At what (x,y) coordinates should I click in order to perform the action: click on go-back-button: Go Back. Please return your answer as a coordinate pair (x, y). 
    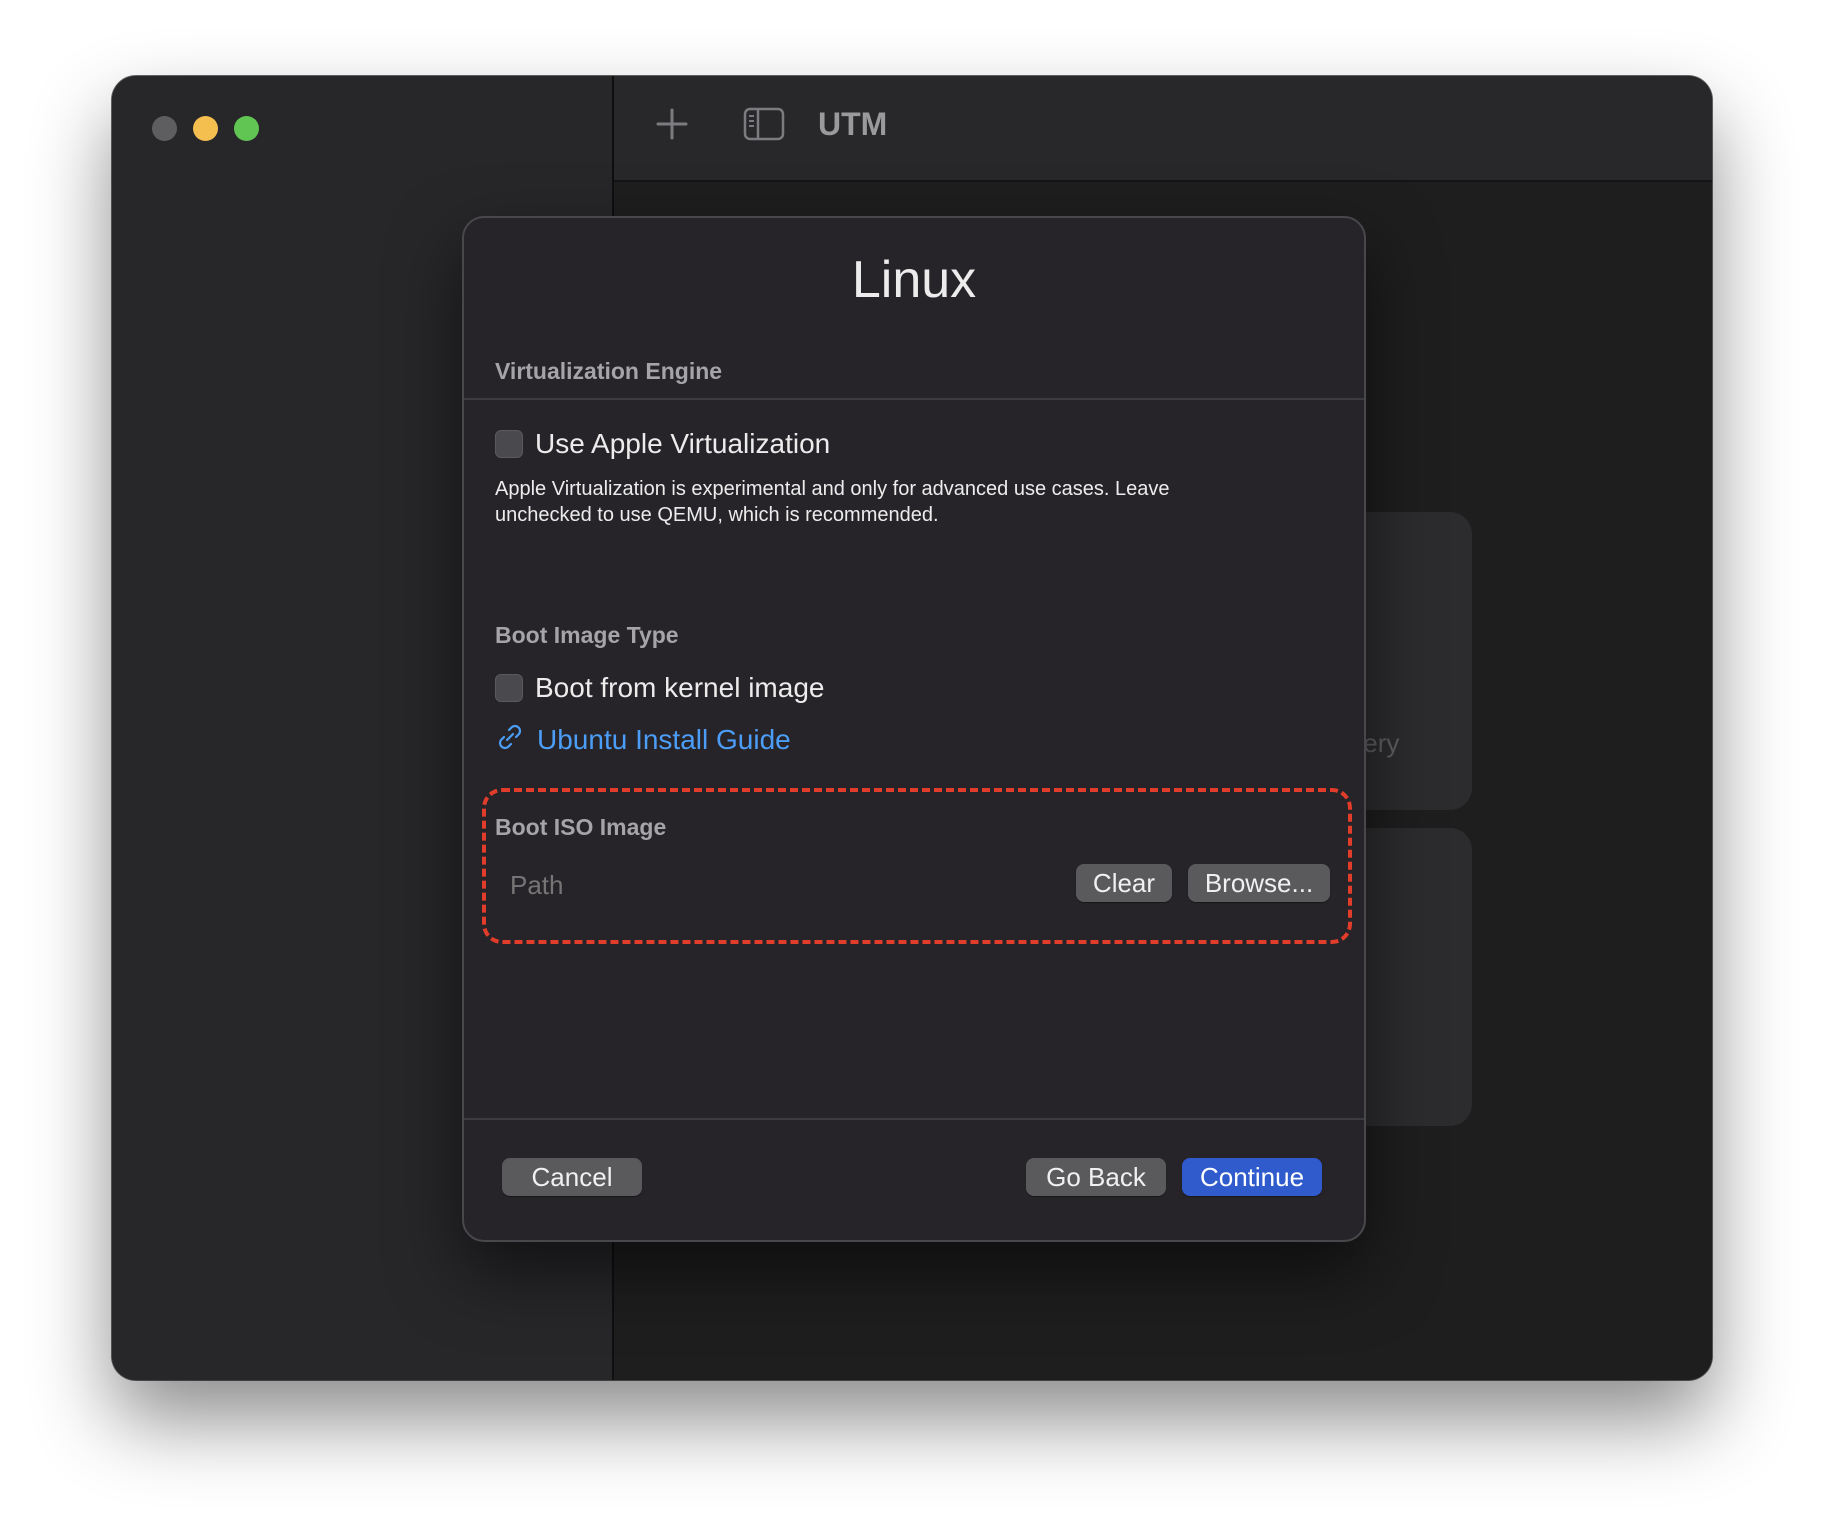
    Looking at the image, I should click on (1096, 1177).